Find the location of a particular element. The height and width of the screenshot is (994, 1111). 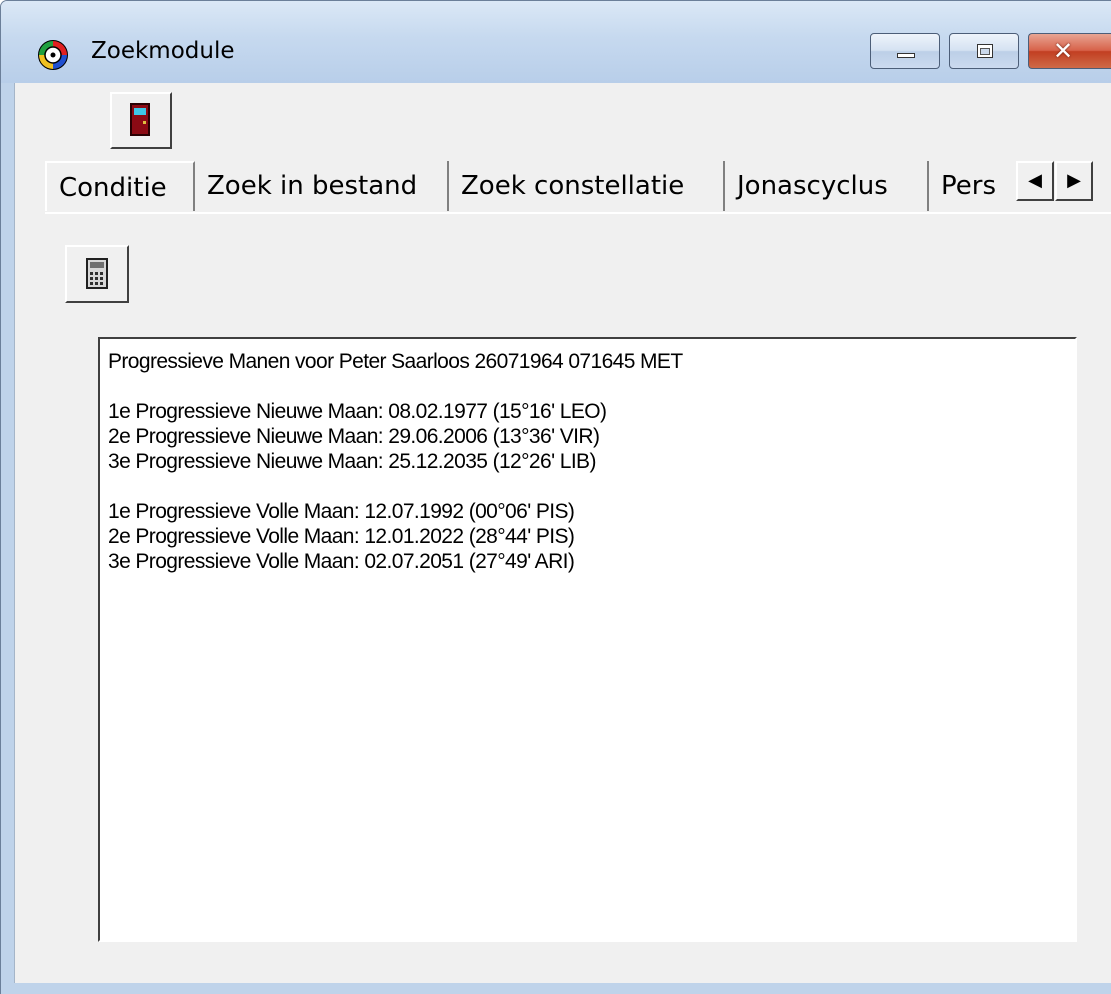

tab-scroll-left-button: ◀ is located at coordinates (1035, 181).